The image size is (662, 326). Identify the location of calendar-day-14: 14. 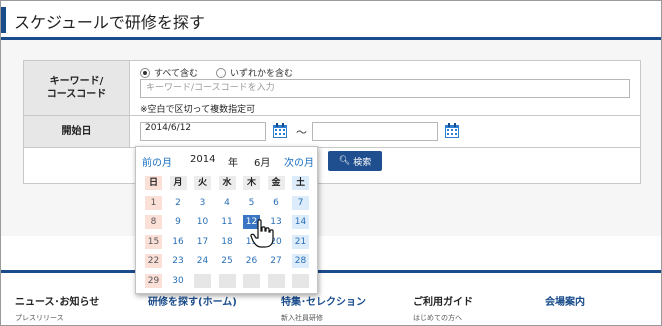
(300, 222).